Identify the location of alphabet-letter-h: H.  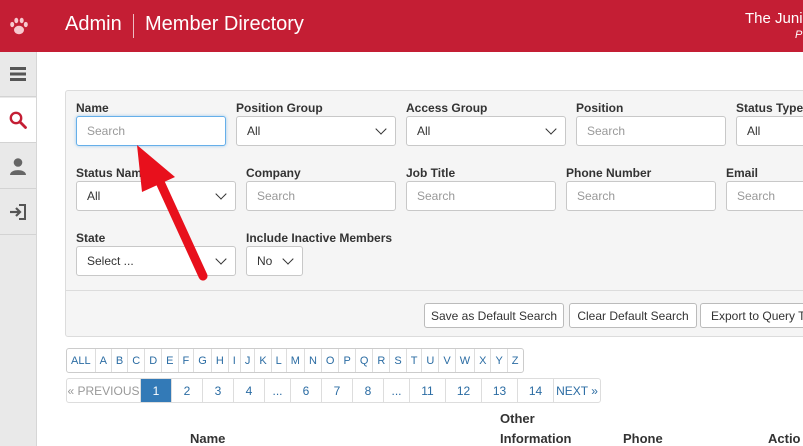
(220, 360).